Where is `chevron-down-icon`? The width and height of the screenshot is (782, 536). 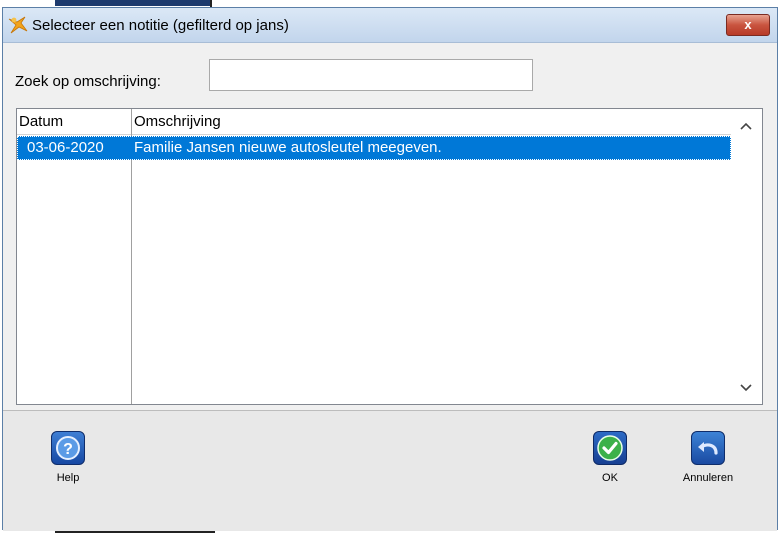 chevron-down-icon is located at coordinates (746, 387).